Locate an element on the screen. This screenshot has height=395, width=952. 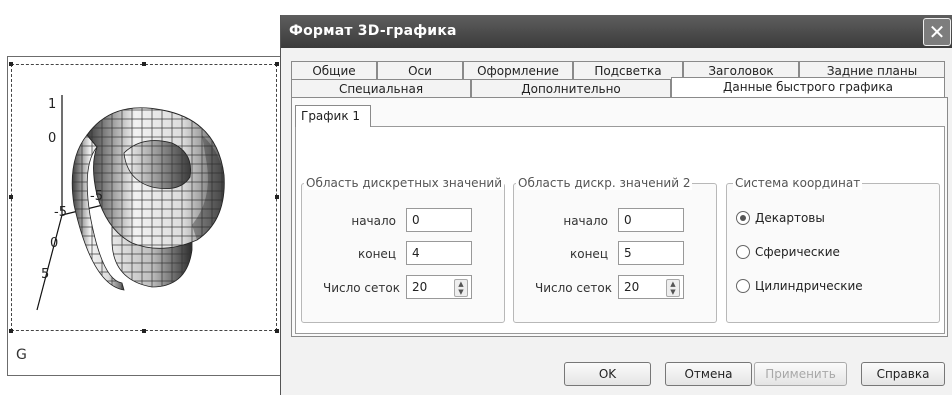
tab-general: Общие is located at coordinates (334, 70).